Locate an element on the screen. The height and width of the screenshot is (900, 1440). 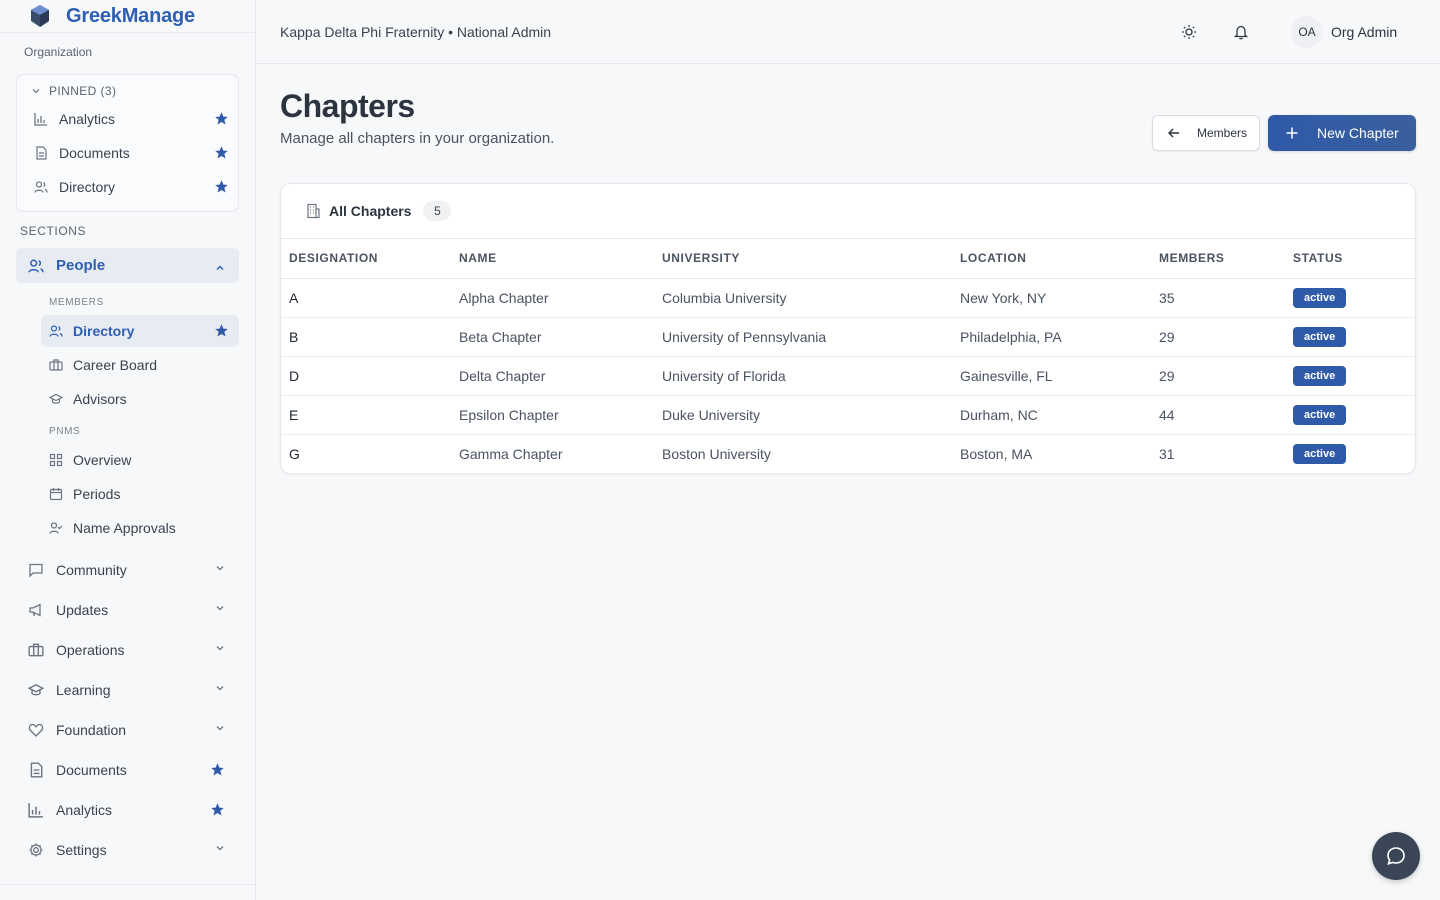
bar-chart-icon is located at coordinates (41, 119).